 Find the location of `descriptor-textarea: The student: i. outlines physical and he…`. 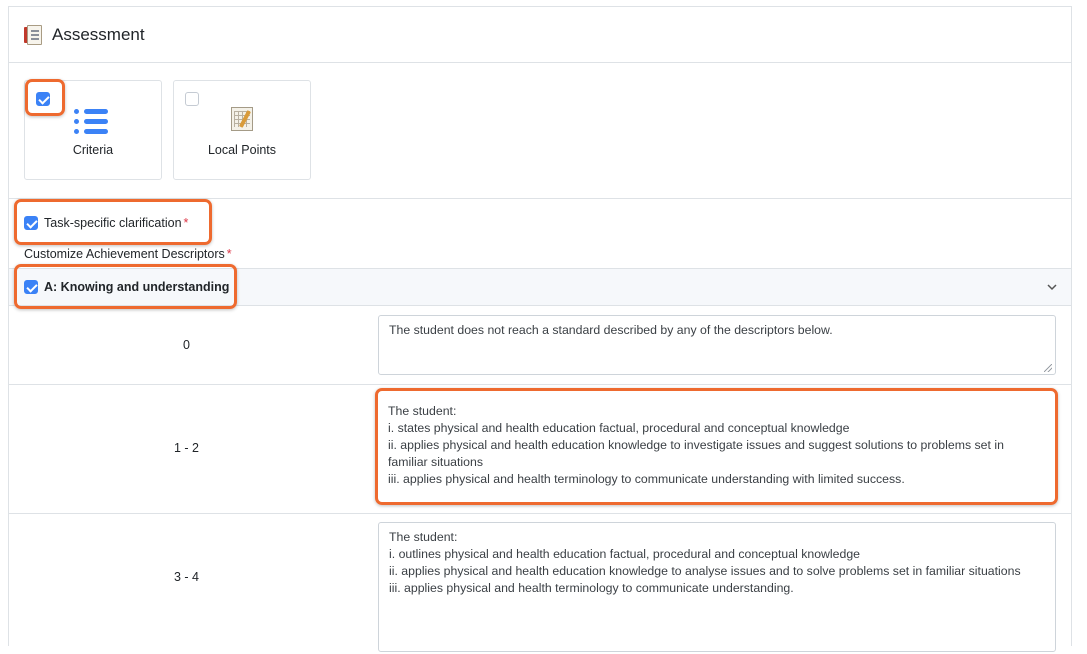

descriptor-textarea: The student: i. outlines physical and he… is located at coordinates (717, 587).